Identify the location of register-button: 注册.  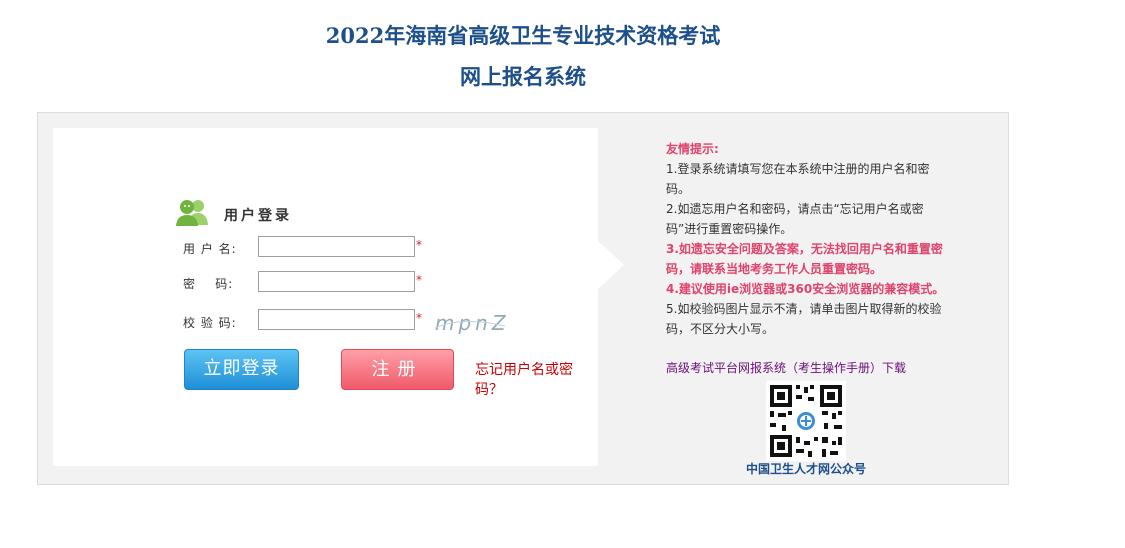
(397, 369).